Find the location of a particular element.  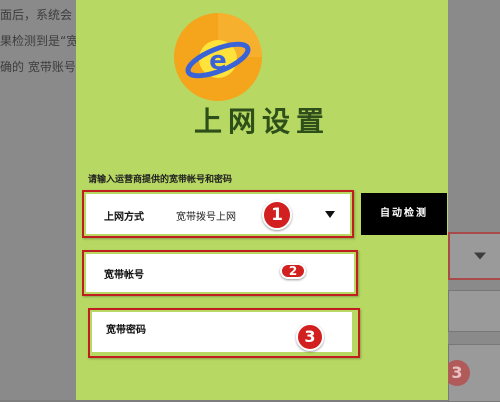

step-badge-3: 3 is located at coordinates (310, 337).